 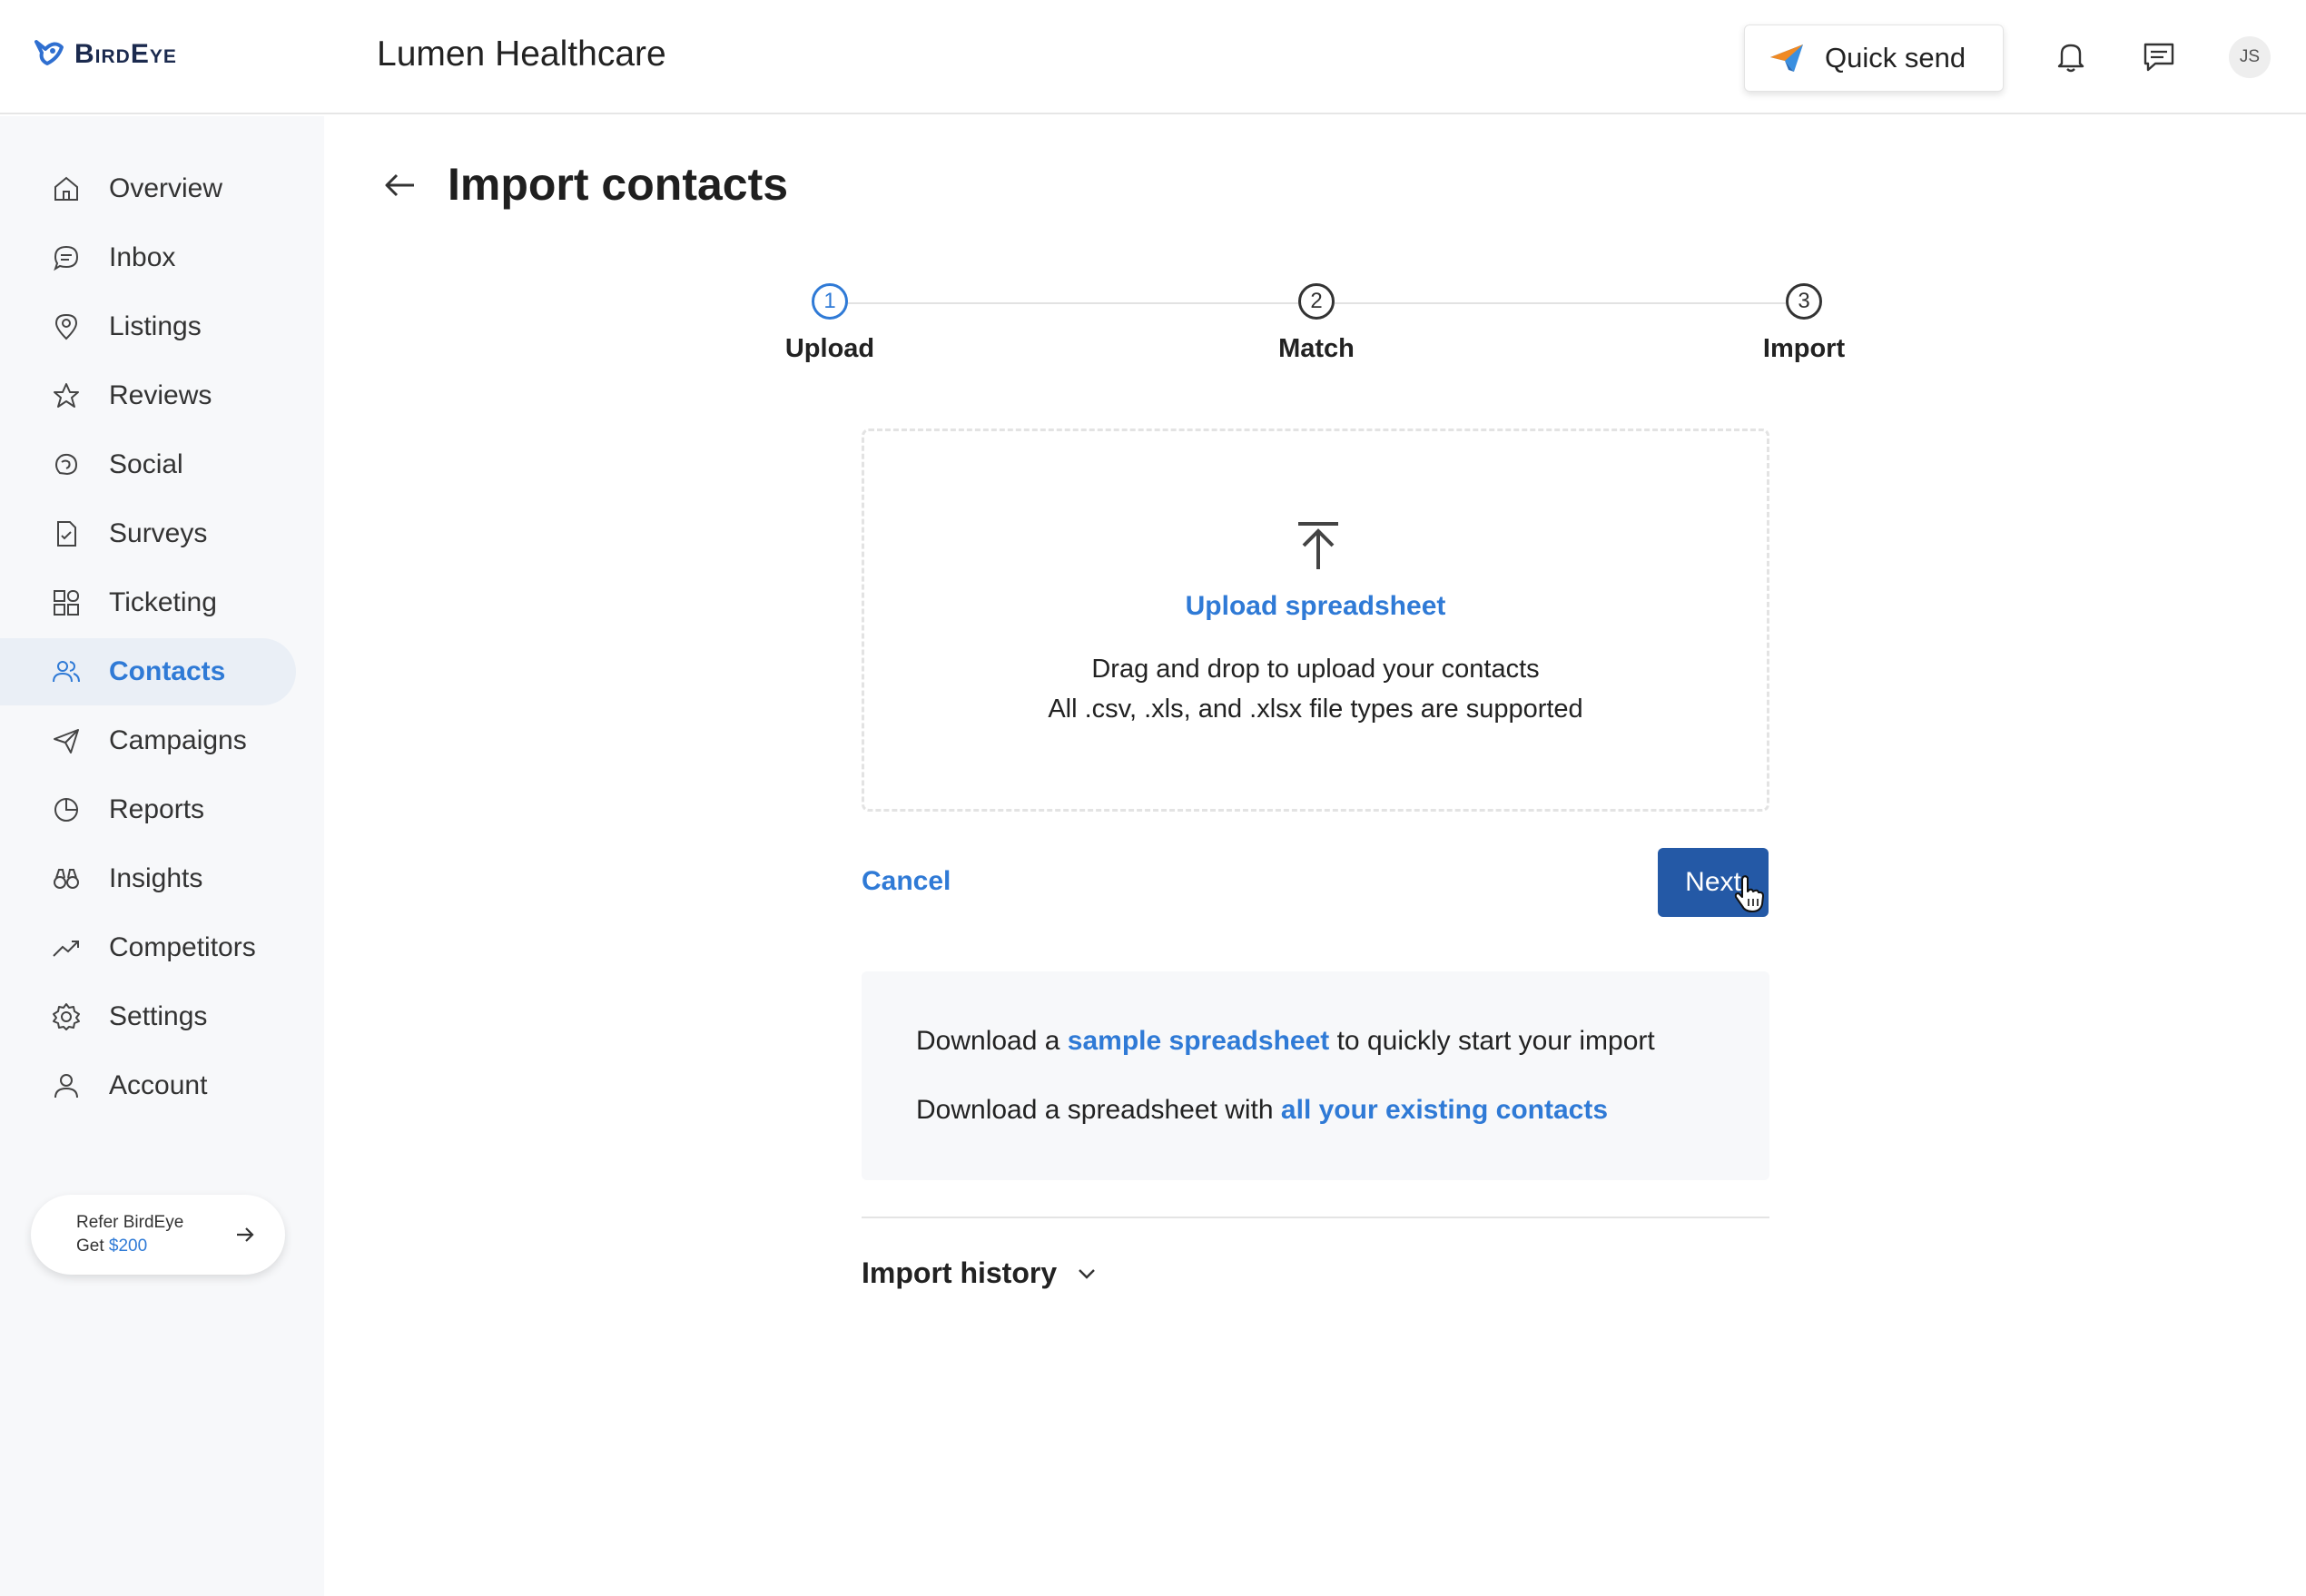 I want to click on top-bar: BirdEye Lumen Healthcare Quick send JS, so click(x=1153, y=57).